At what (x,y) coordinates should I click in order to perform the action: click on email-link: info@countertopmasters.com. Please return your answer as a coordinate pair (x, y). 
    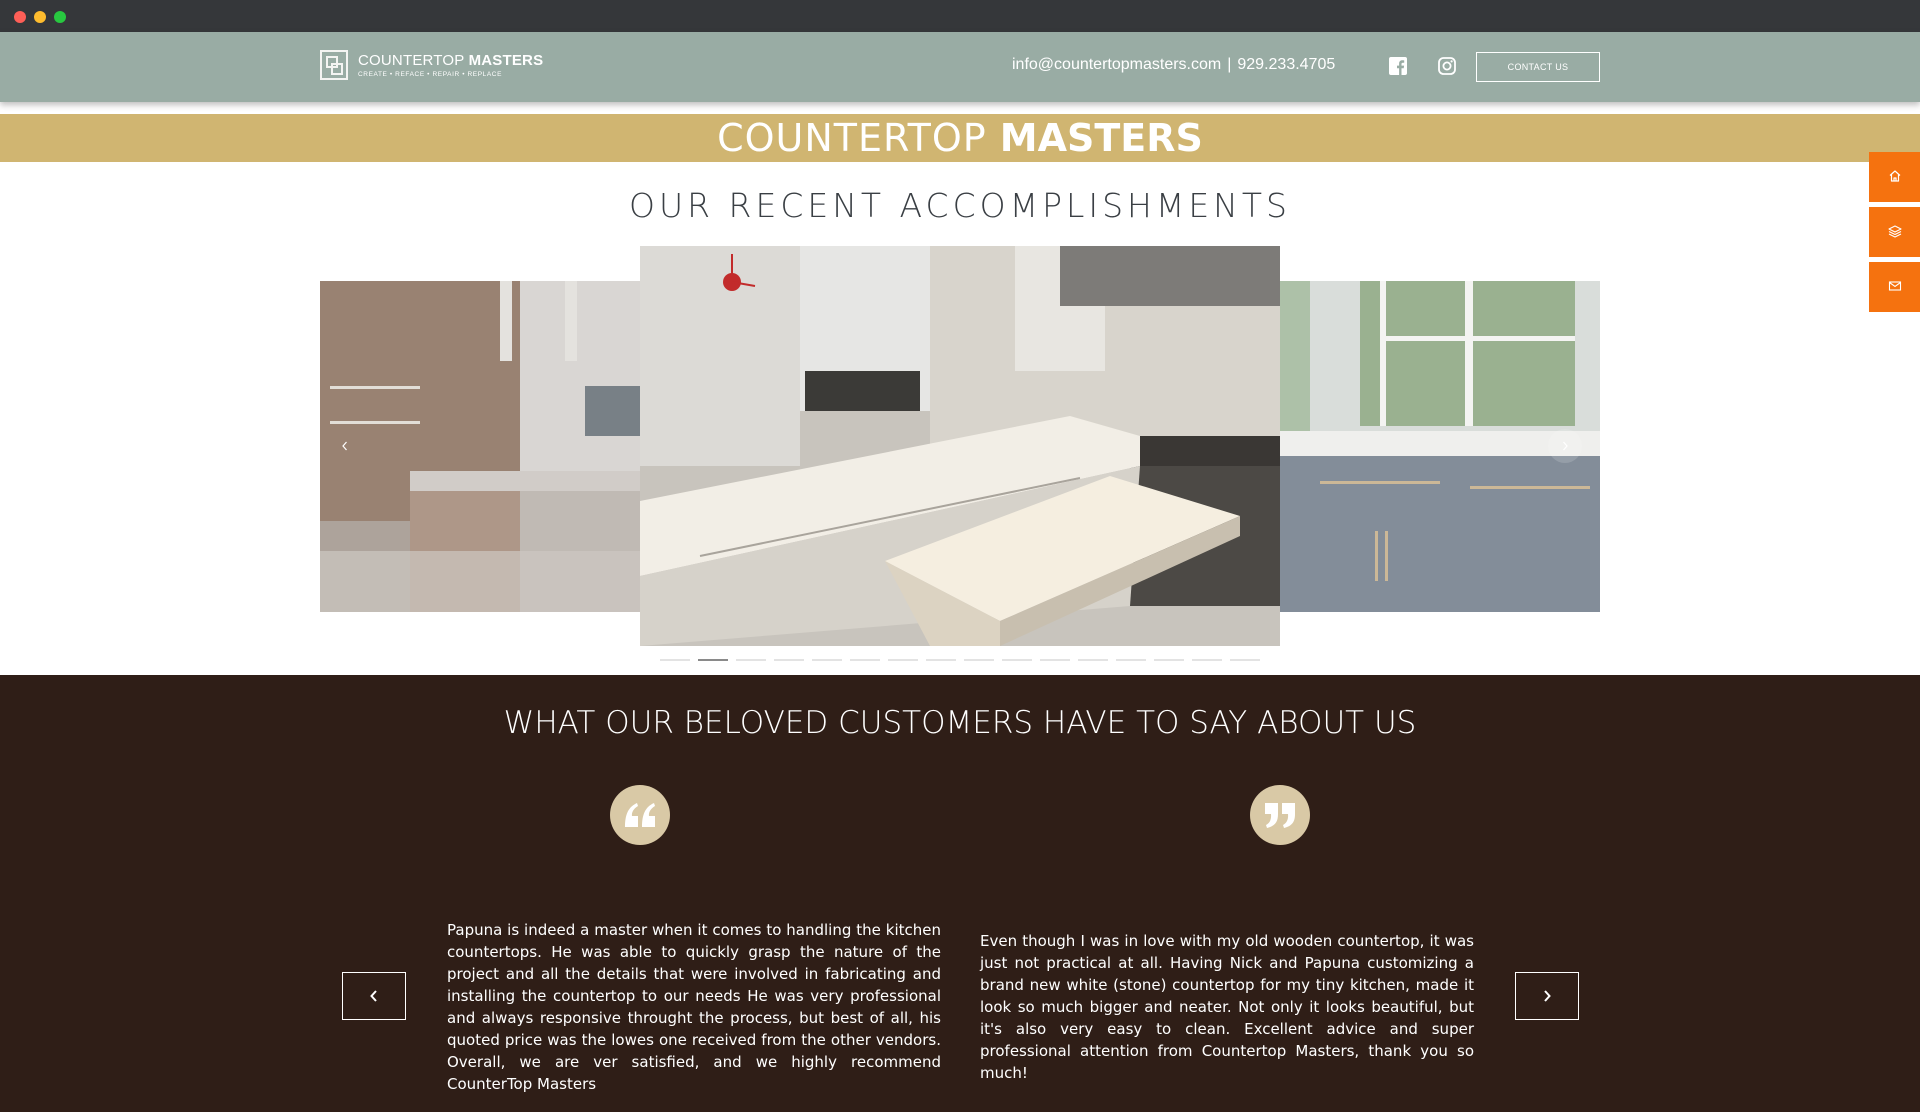
    Looking at the image, I should click on (1116, 64).